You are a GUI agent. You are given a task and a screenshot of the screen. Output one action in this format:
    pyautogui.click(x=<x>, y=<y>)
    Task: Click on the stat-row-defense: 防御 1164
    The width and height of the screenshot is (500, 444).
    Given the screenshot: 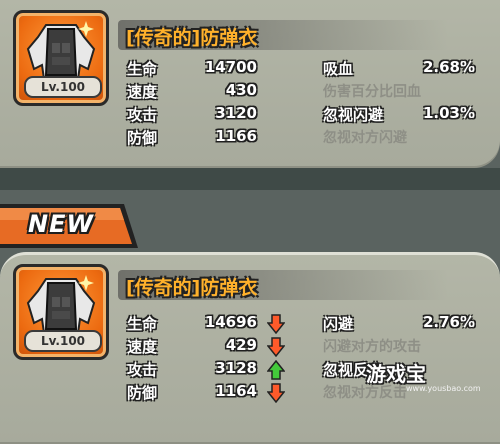 What is the action you would take?
    pyautogui.click(x=206, y=393)
    